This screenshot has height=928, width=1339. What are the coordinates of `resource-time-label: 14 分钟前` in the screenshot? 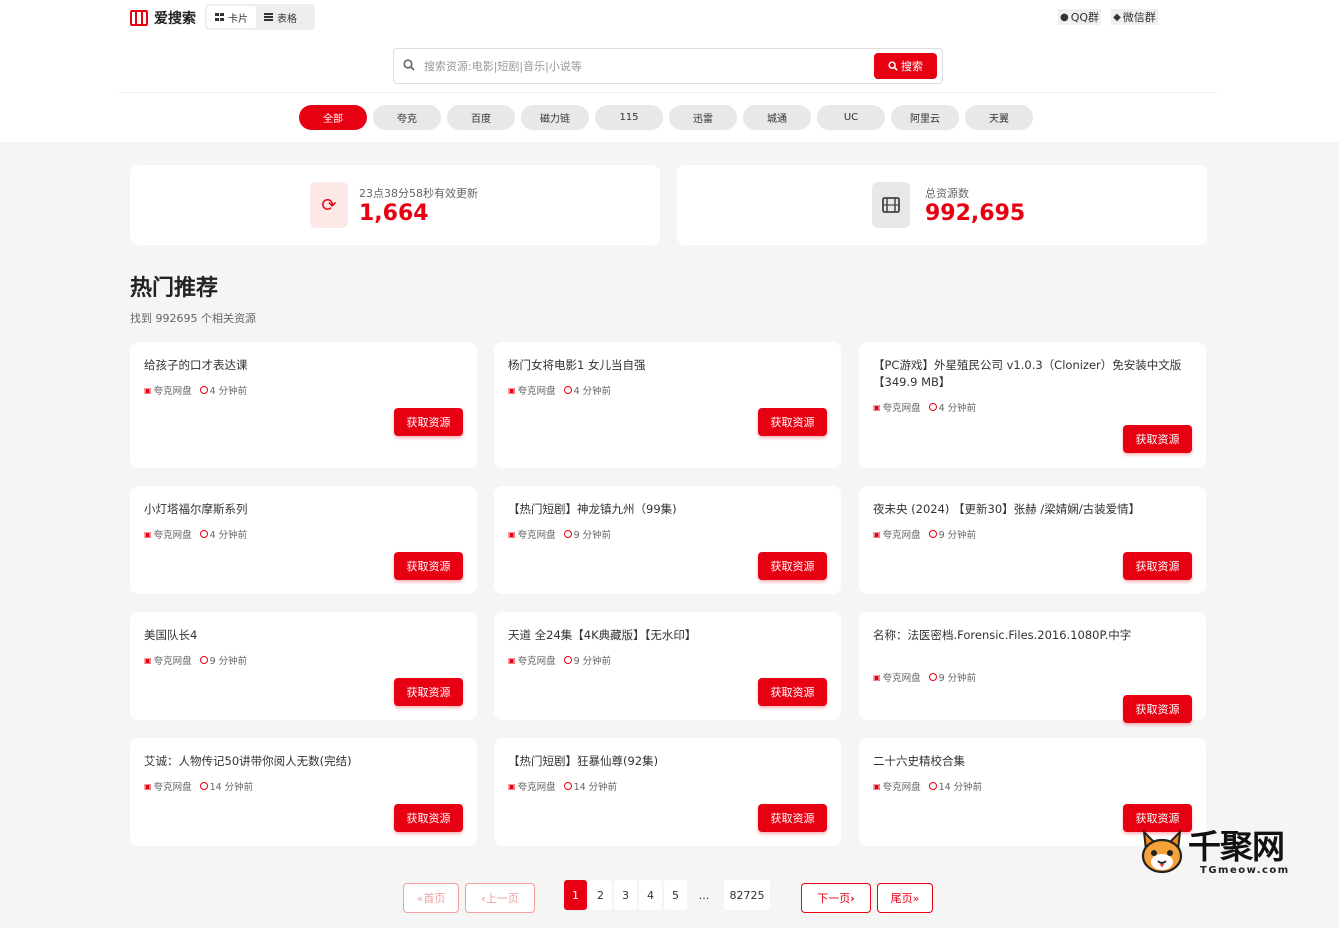 It's located at (231, 787).